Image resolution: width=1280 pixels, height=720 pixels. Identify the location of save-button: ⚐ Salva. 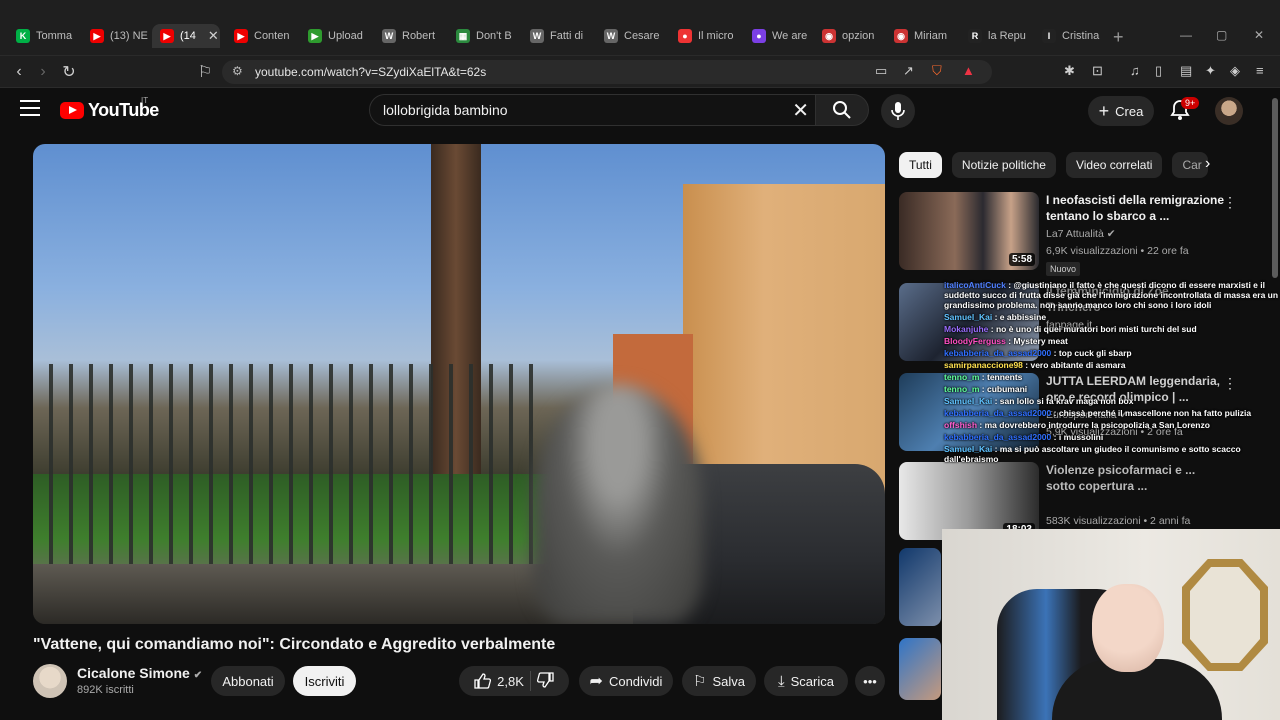
(719, 681).